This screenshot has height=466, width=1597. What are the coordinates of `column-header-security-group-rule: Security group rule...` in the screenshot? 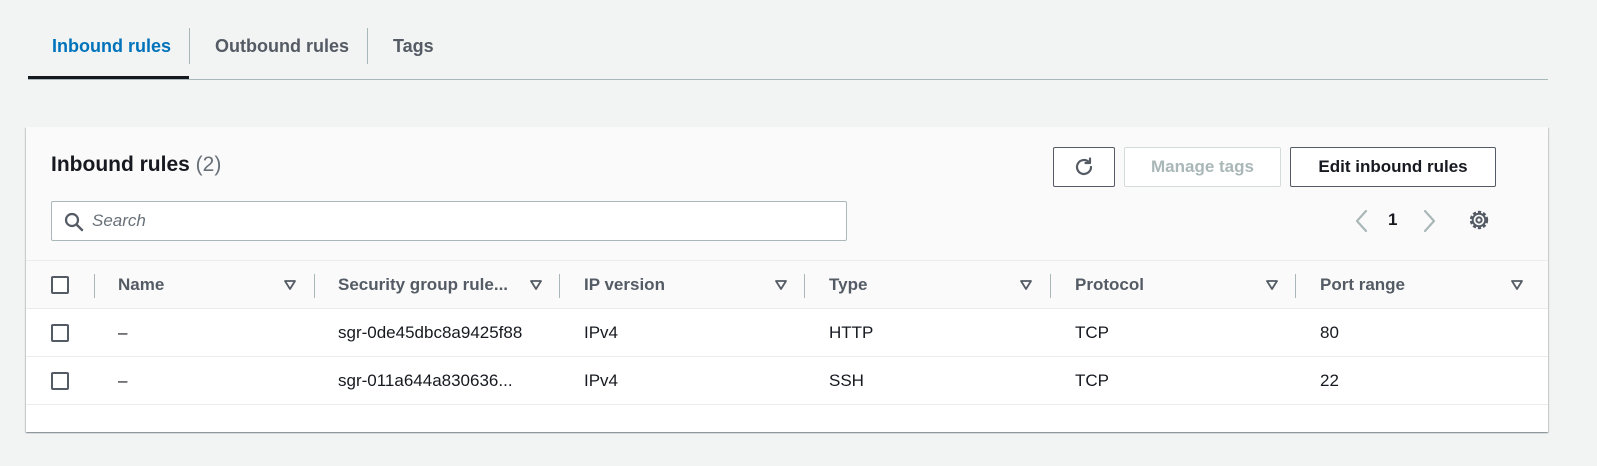 It's located at (423, 285).